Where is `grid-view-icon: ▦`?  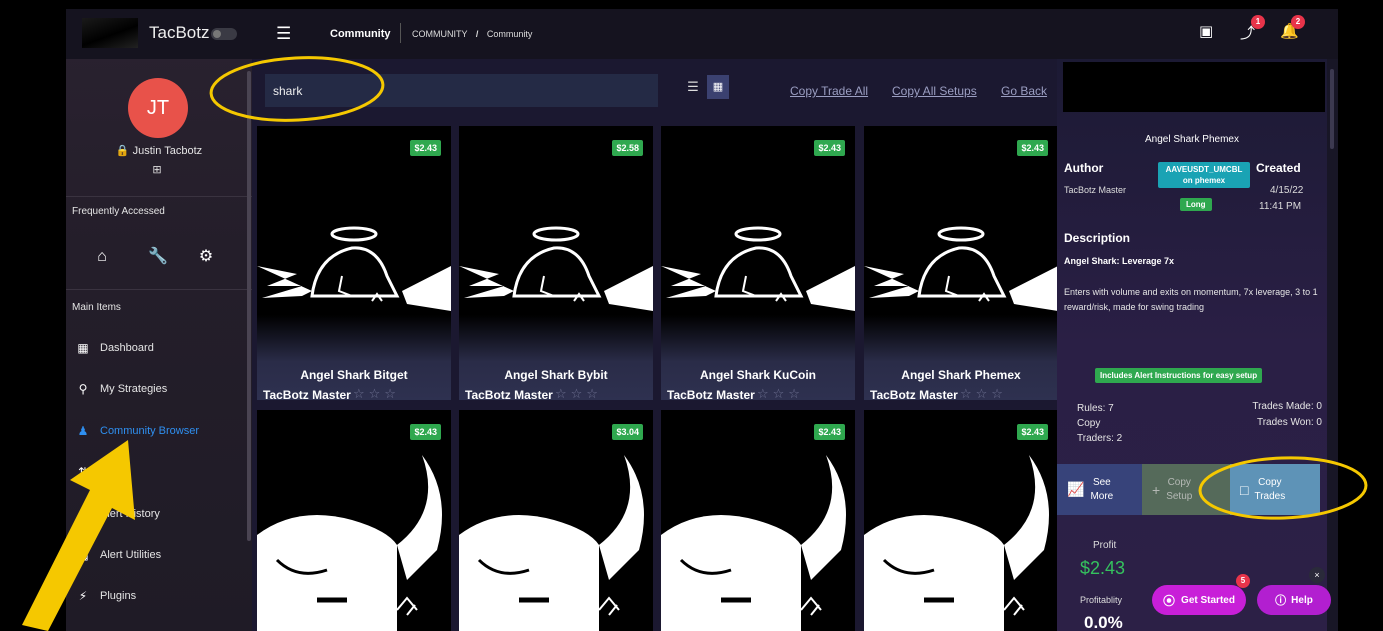 grid-view-icon: ▦ is located at coordinates (718, 87).